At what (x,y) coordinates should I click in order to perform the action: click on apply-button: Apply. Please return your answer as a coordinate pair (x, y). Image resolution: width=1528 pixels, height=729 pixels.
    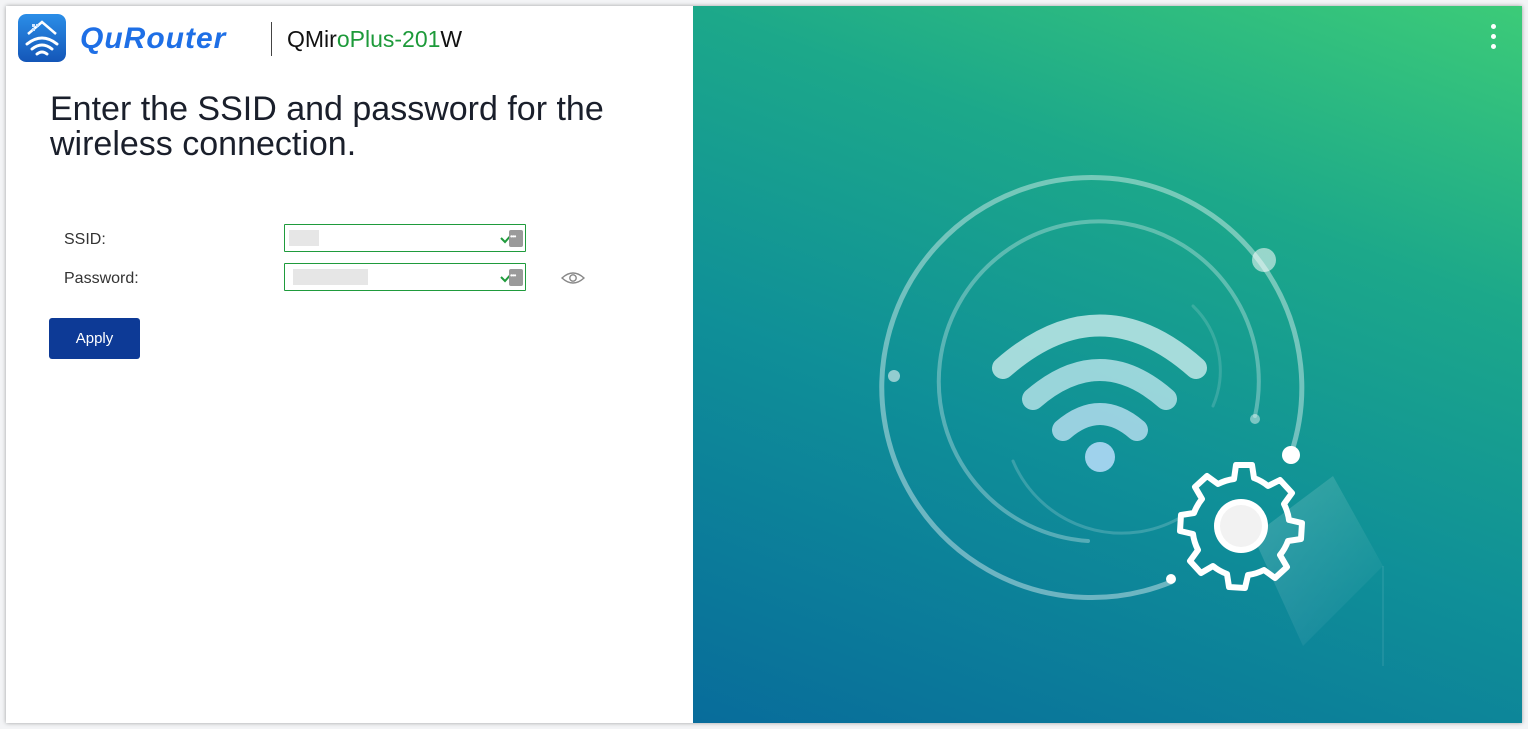
    Looking at the image, I should click on (94, 338).